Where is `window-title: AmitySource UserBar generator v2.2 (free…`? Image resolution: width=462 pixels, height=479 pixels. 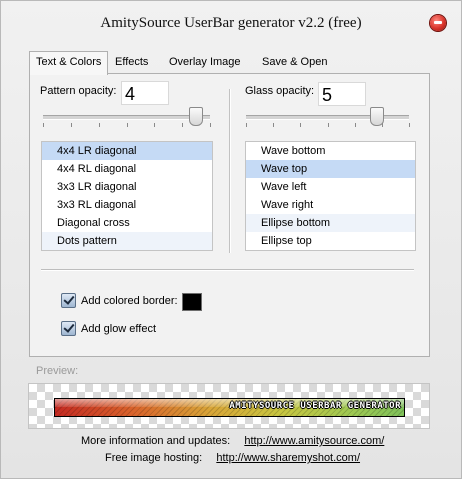 window-title: AmitySource UserBar generator v2.2 (free… is located at coordinates (231, 23).